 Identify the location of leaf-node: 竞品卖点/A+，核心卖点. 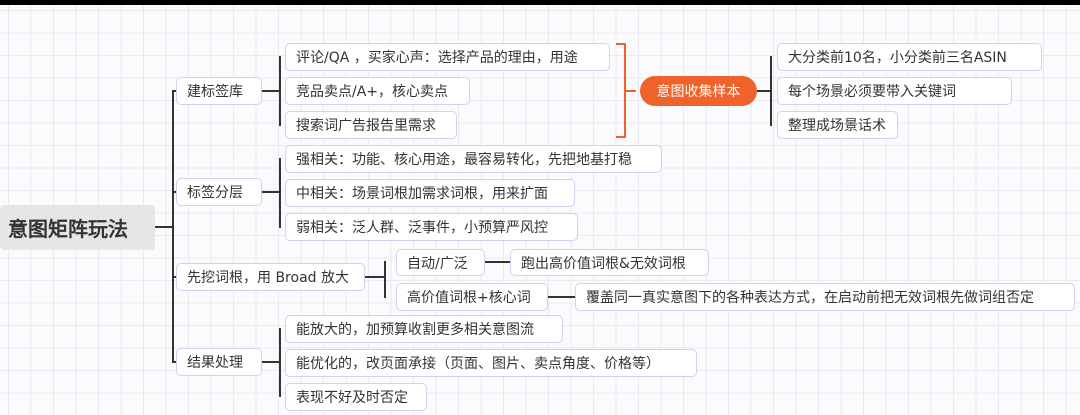
(377, 91).